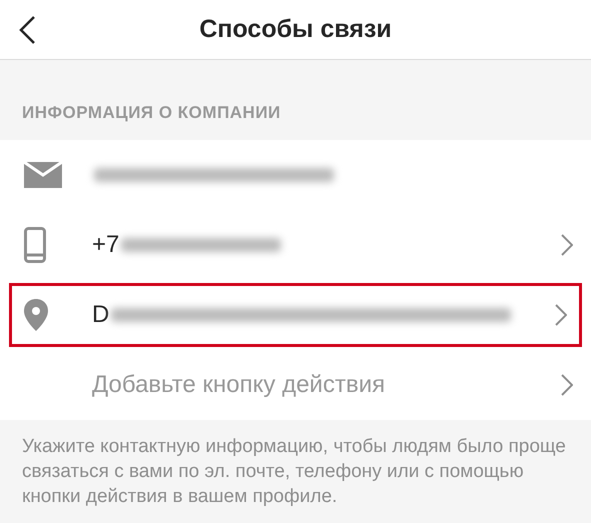  Describe the element at coordinates (294, 472) in the screenshot. I see `footer-description: Укажите контактную информацию, чтобы людям было проще связаться с вами по эл. почте, телефону или с помощью кнопки действия в вашем профиле.` at that location.